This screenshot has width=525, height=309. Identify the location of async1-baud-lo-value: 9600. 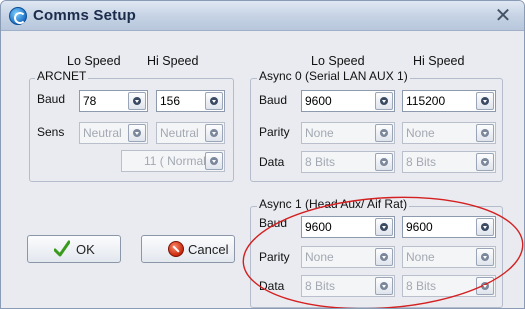
(318, 227).